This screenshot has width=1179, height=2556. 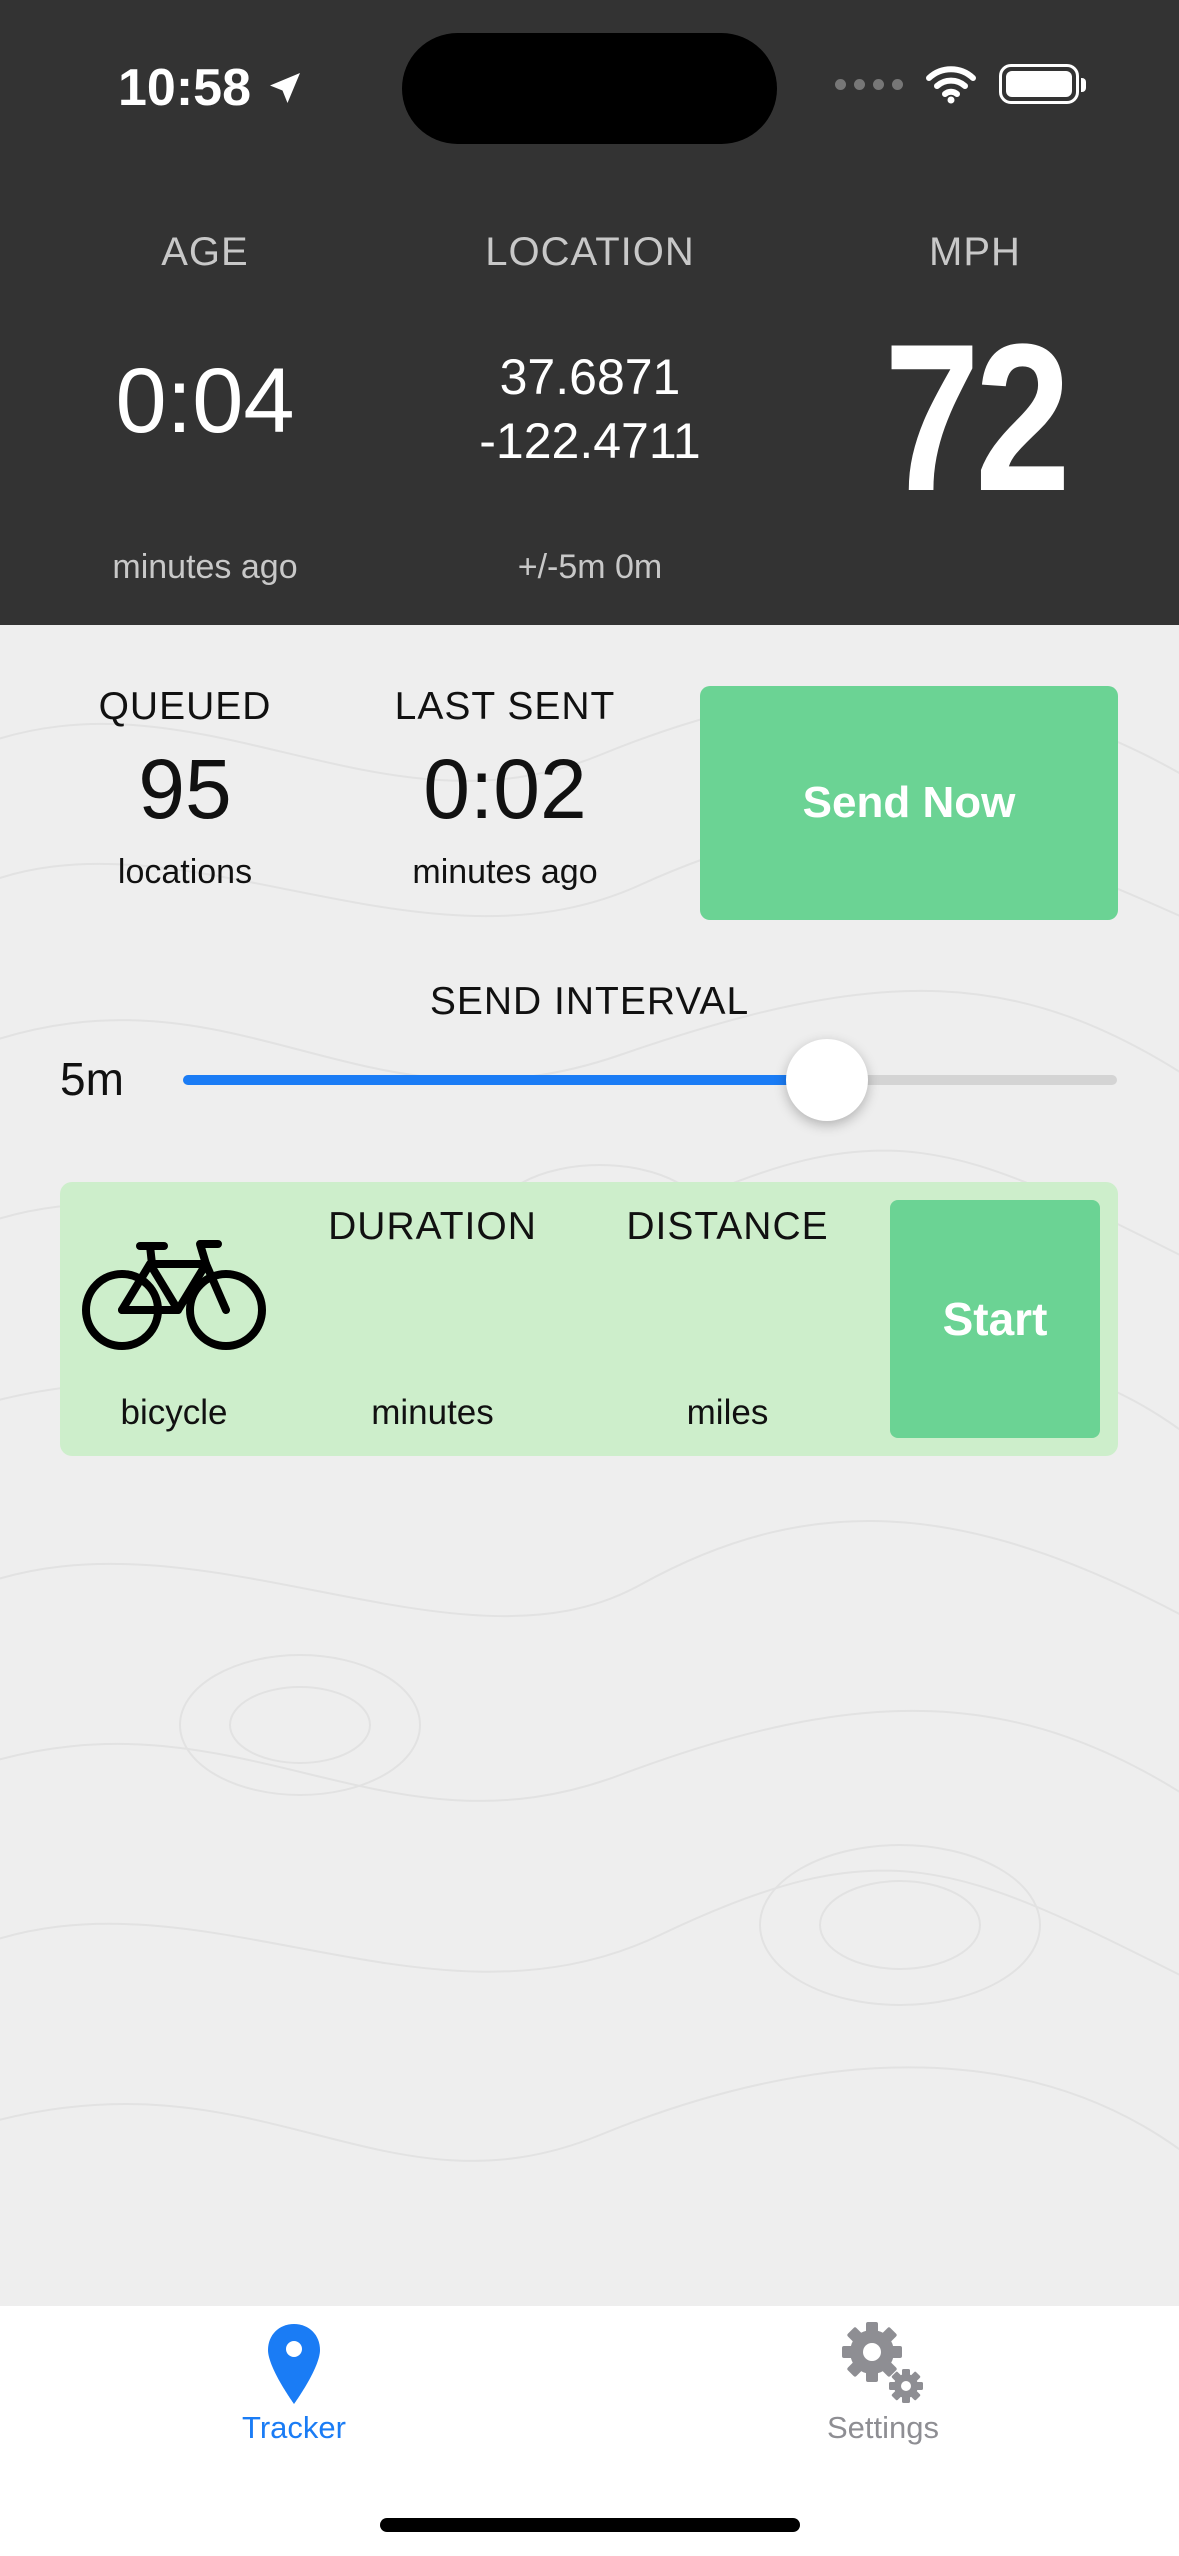 I want to click on send-interval-value: 5m, so click(x=92, y=1079).